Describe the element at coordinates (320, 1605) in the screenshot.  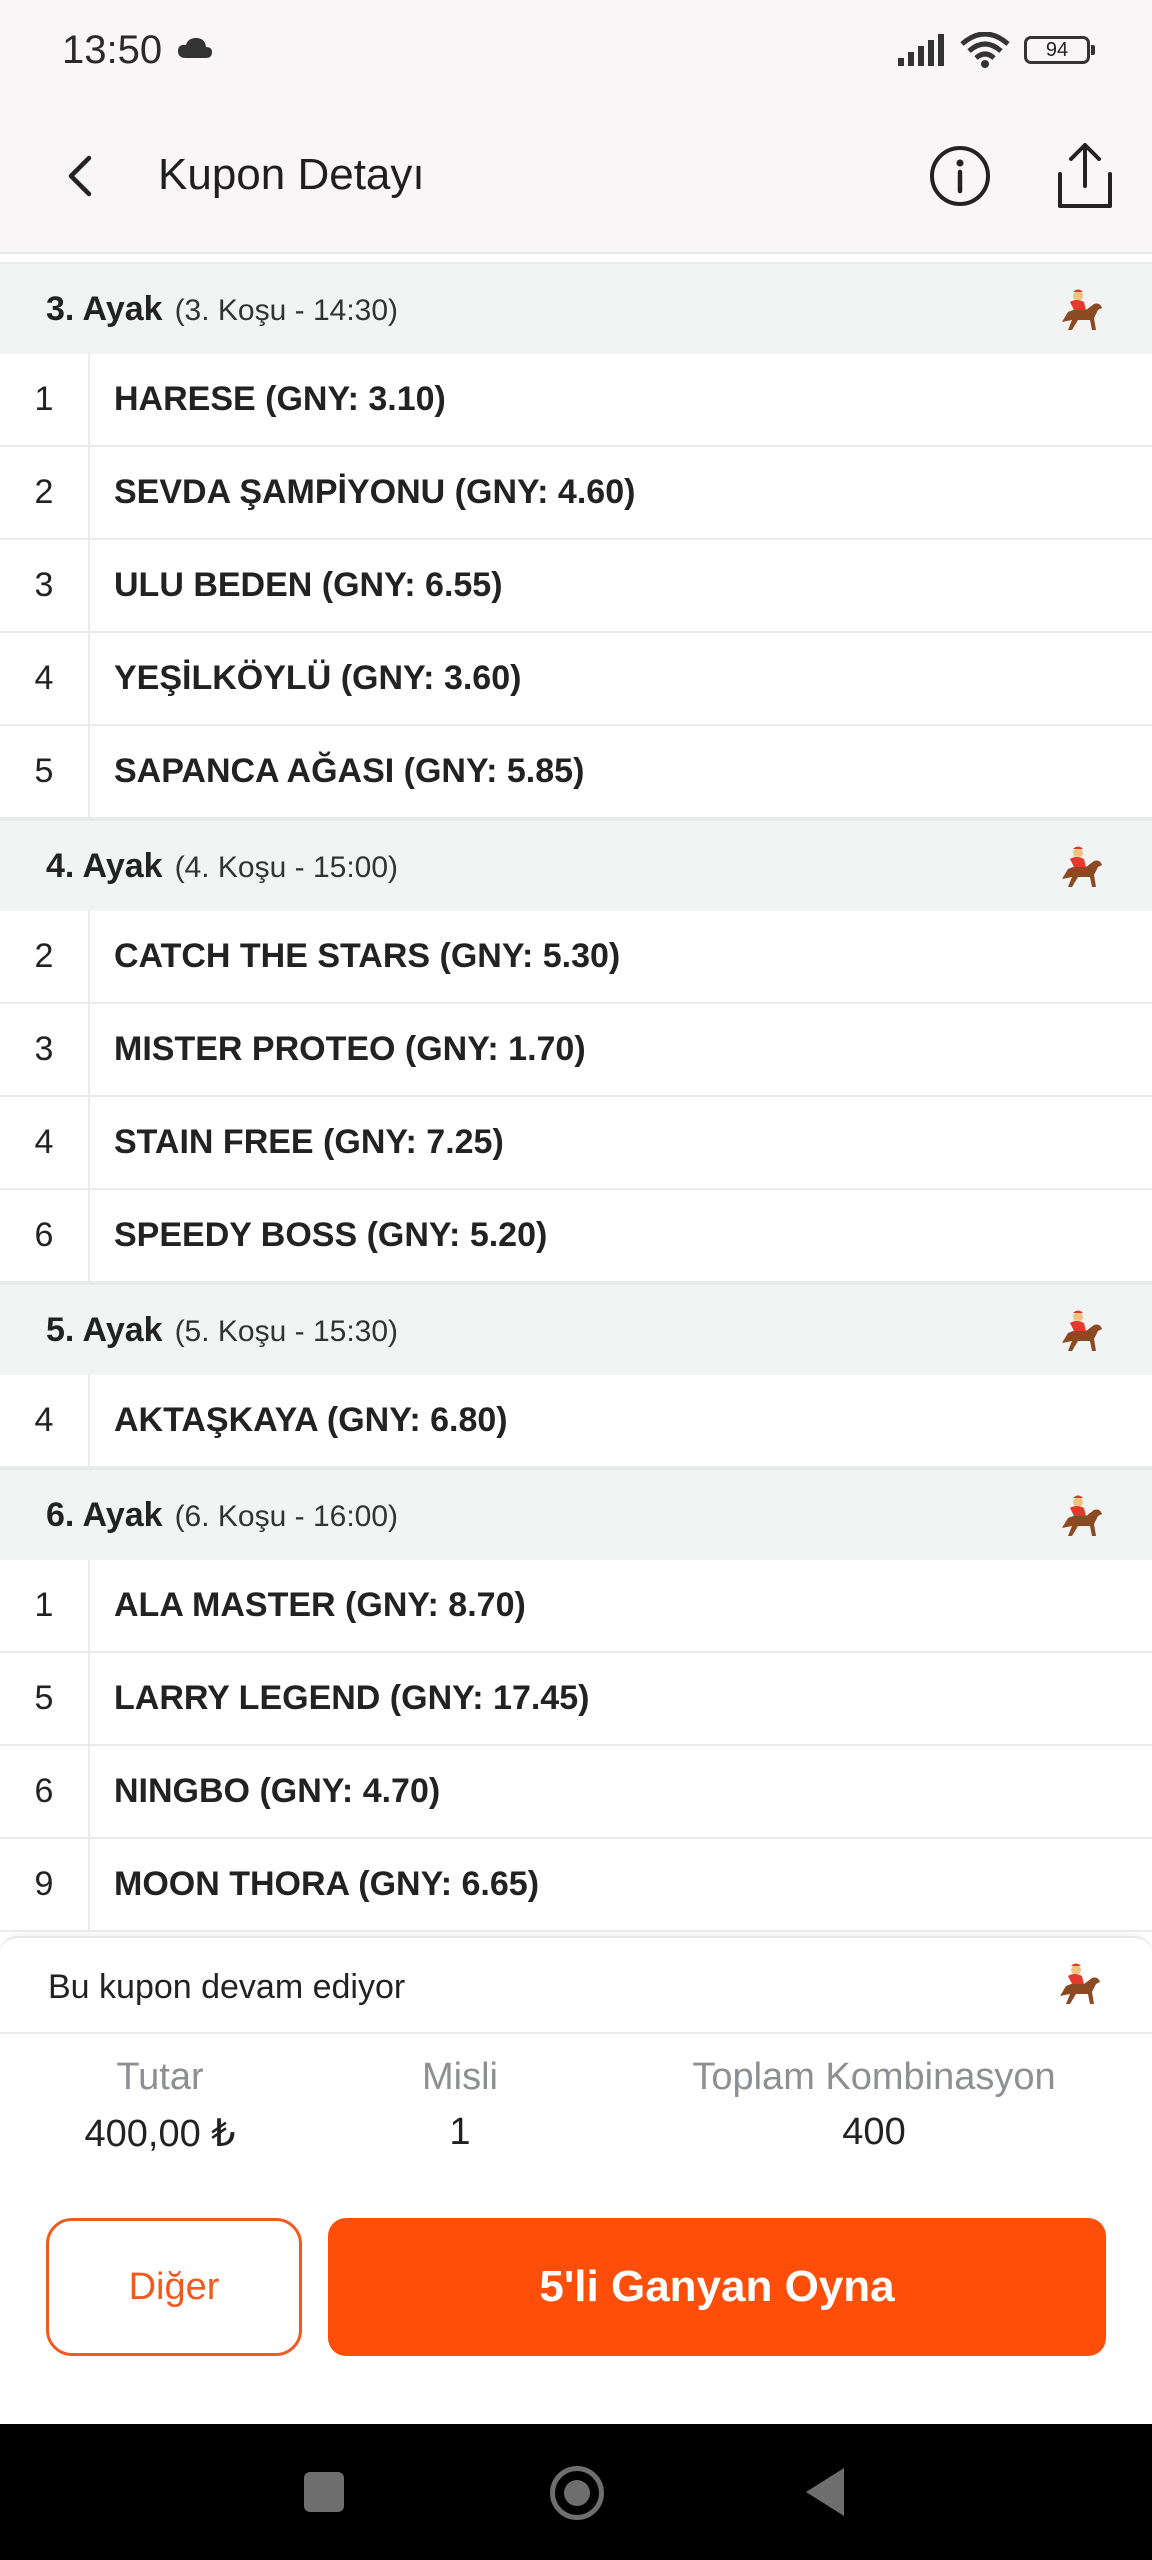
I see `runner-name: ALA MASTER (GNY: 8.70)` at that location.